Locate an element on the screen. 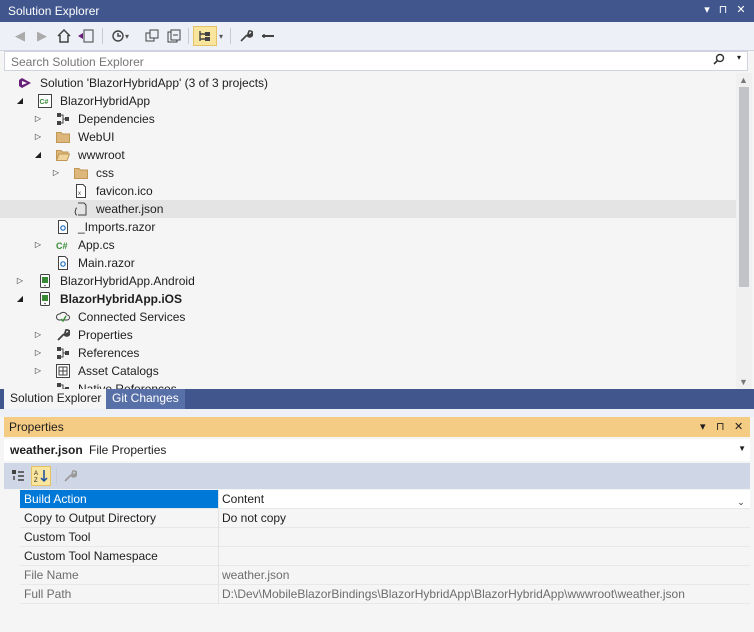 Image resolution: width=754 pixels, height=632 pixels. collapse-all-icon is located at coordinates (174, 36).